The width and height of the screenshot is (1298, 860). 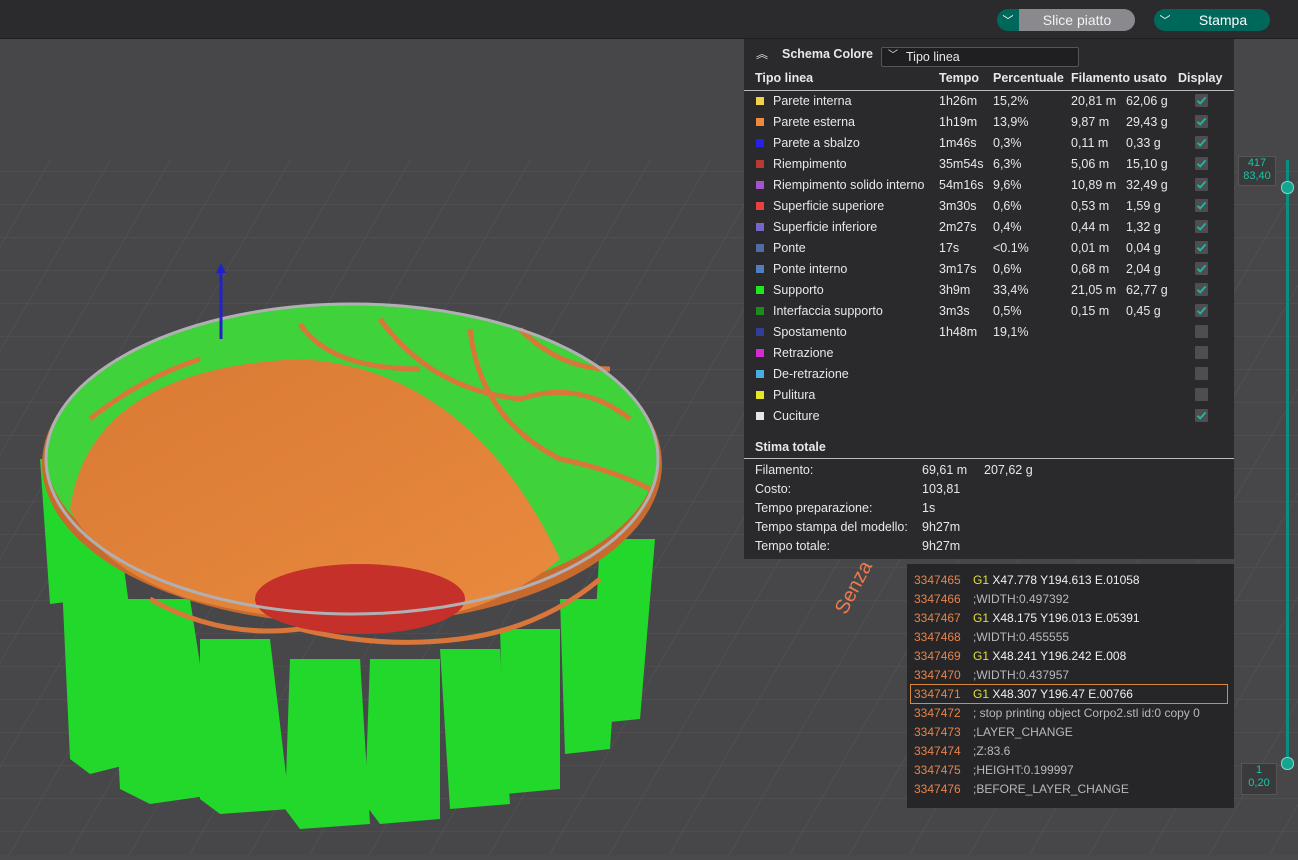 What do you see at coordinates (941, 527) in the screenshot?
I see `model-time-value: 9h27m` at bounding box center [941, 527].